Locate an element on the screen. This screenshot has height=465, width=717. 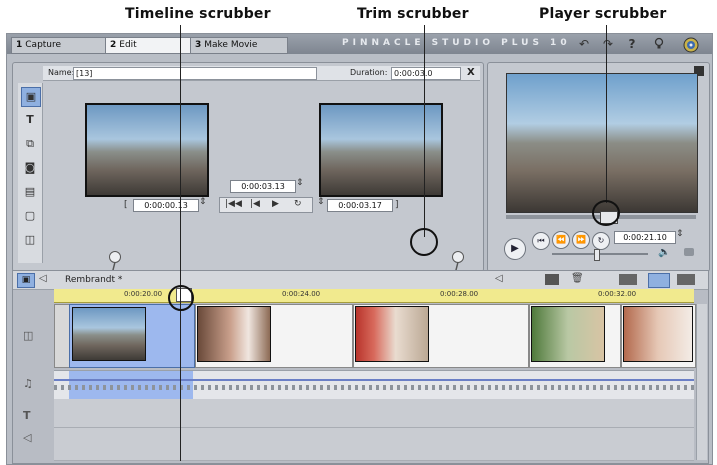
track-lock-column is located at coordinates (701, 382).